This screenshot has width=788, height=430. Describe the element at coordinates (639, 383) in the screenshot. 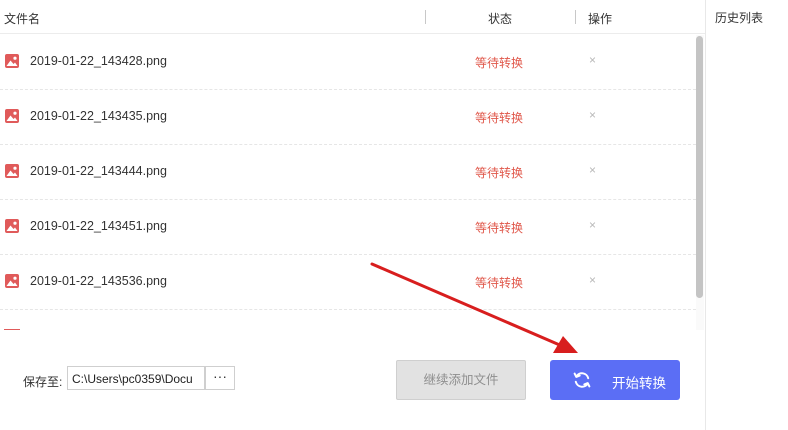

I see `start-convert-label: 开始转换` at that location.